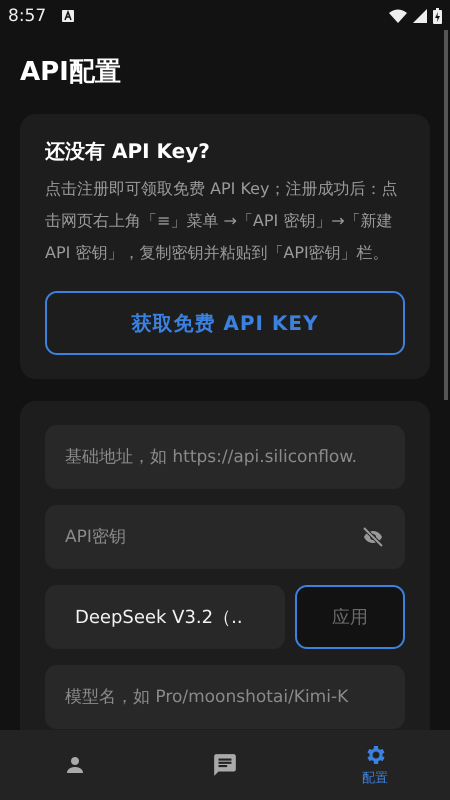 The height and width of the screenshot is (800, 450). I want to click on battery-icon, so click(437, 16).